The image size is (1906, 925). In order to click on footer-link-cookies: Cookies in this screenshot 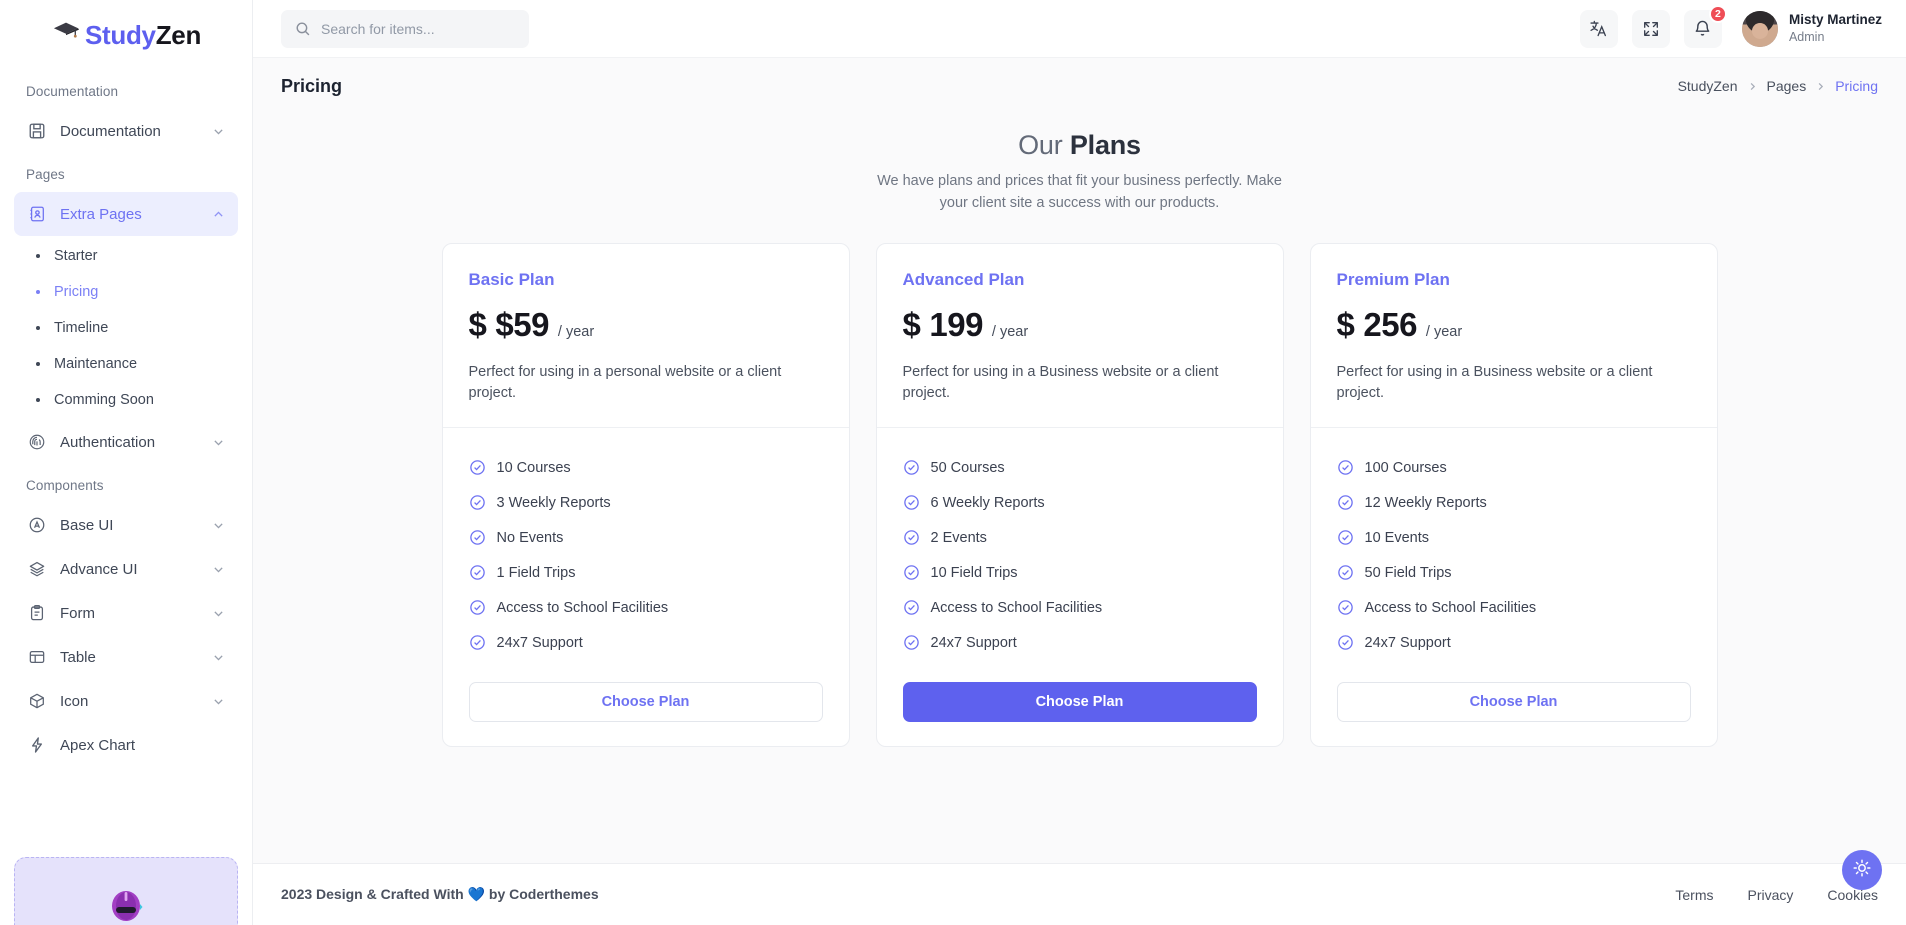, I will do `click(1852, 895)`.